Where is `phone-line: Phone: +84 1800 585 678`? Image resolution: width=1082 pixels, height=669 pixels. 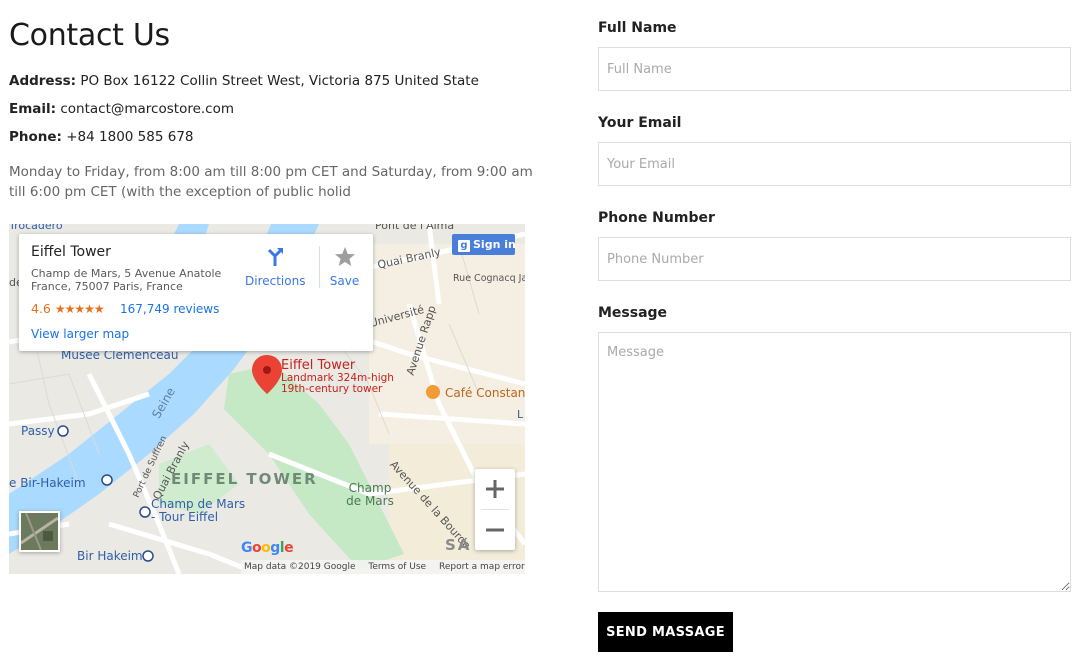
phone-line: Phone: +84 1800 585 678 is located at coordinates (101, 137).